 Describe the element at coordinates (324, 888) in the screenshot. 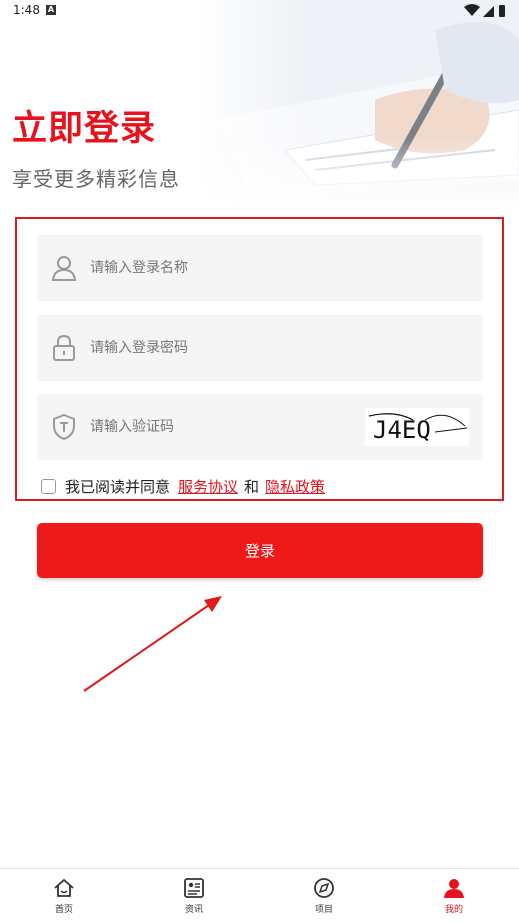

I see `compass-icon` at that location.